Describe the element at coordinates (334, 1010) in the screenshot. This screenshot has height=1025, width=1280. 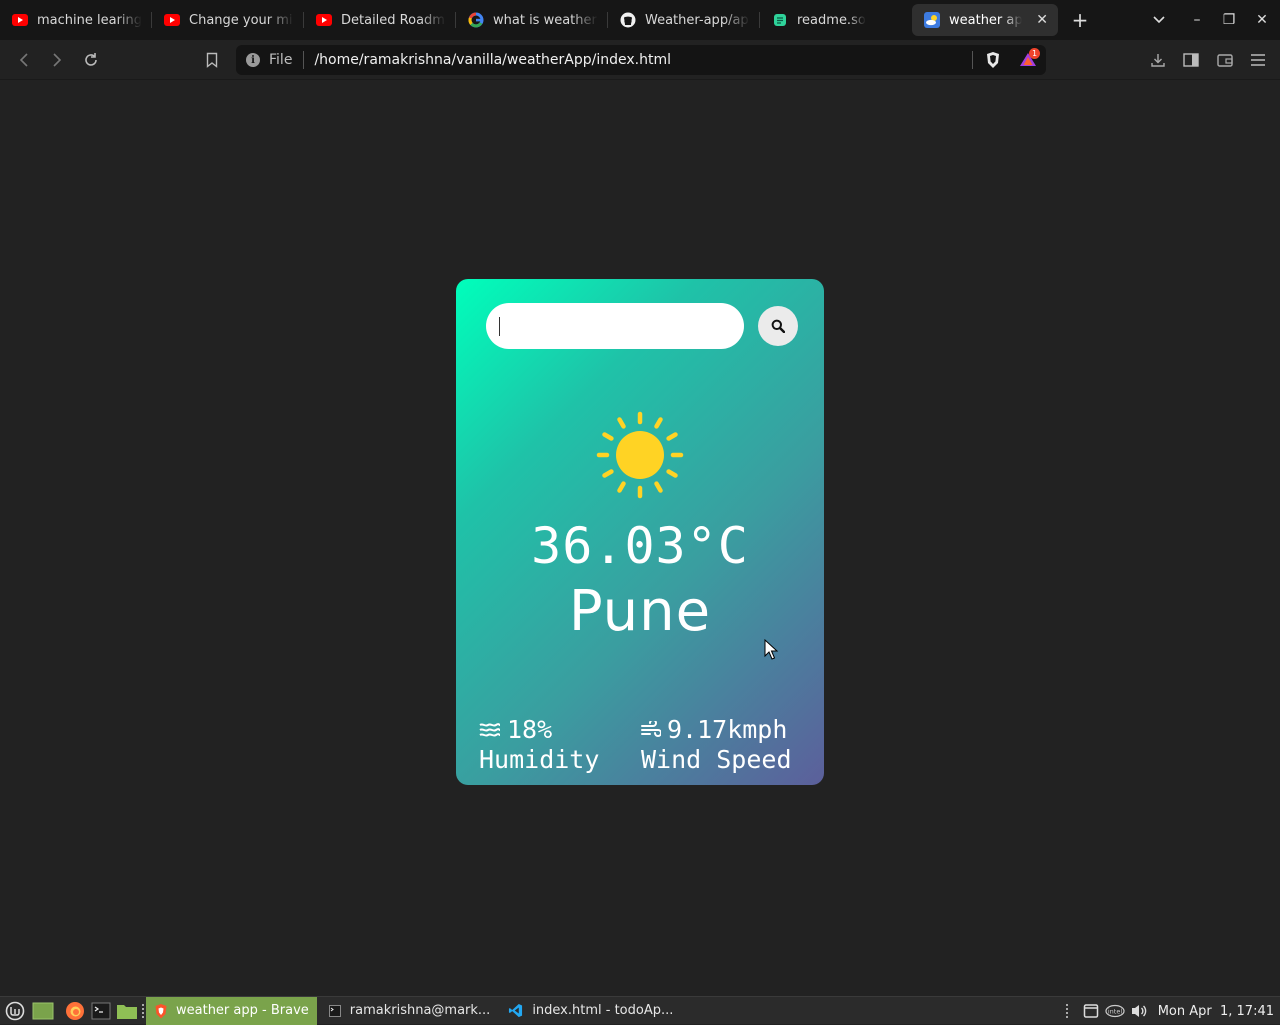
I see `terminal-window-icon` at that location.